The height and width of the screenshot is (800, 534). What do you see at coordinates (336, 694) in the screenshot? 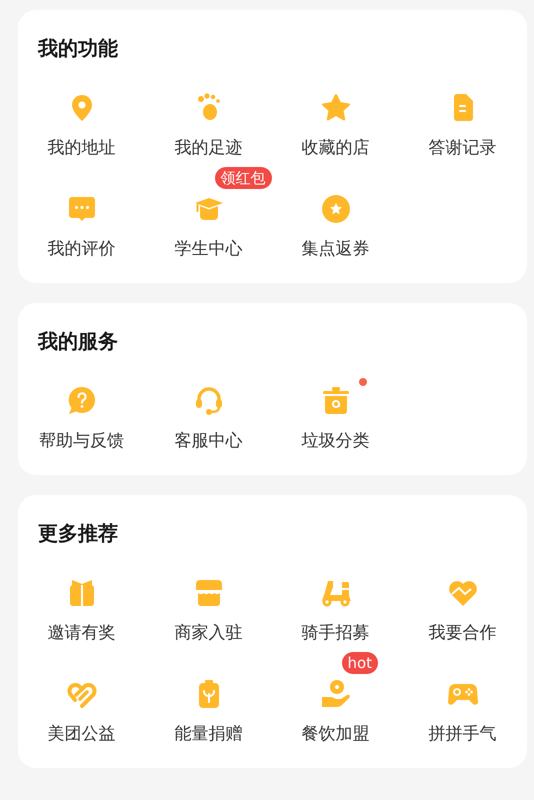
I see `hand-coin-icon` at bounding box center [336, 694].